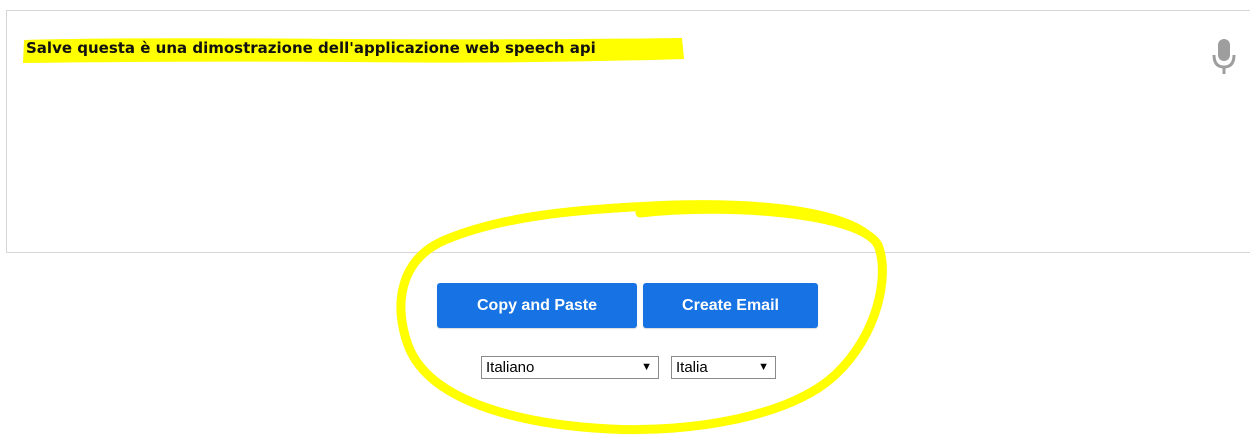 The image size is (1250, 441). Describe the element at coordinates (537, 305) in the screenshot. I see `copy-and-paste-button: Copy and Paste` at that location.